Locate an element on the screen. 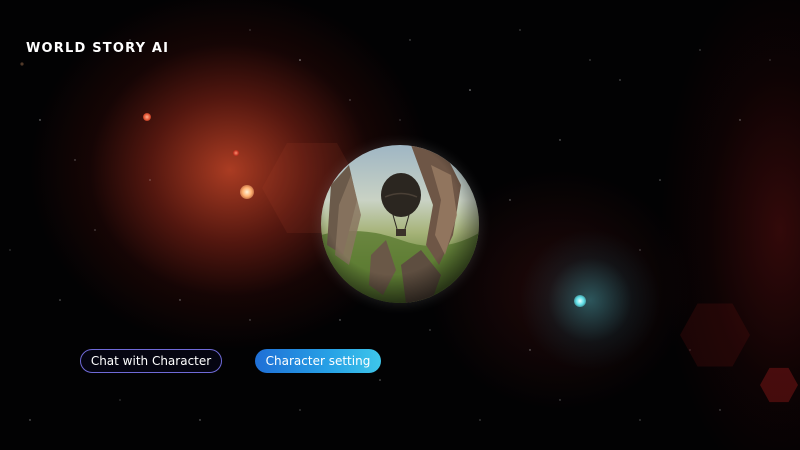 The width and height of the screenshot is (800, 450). world-globe-icon is located at coordinates (400, 224).